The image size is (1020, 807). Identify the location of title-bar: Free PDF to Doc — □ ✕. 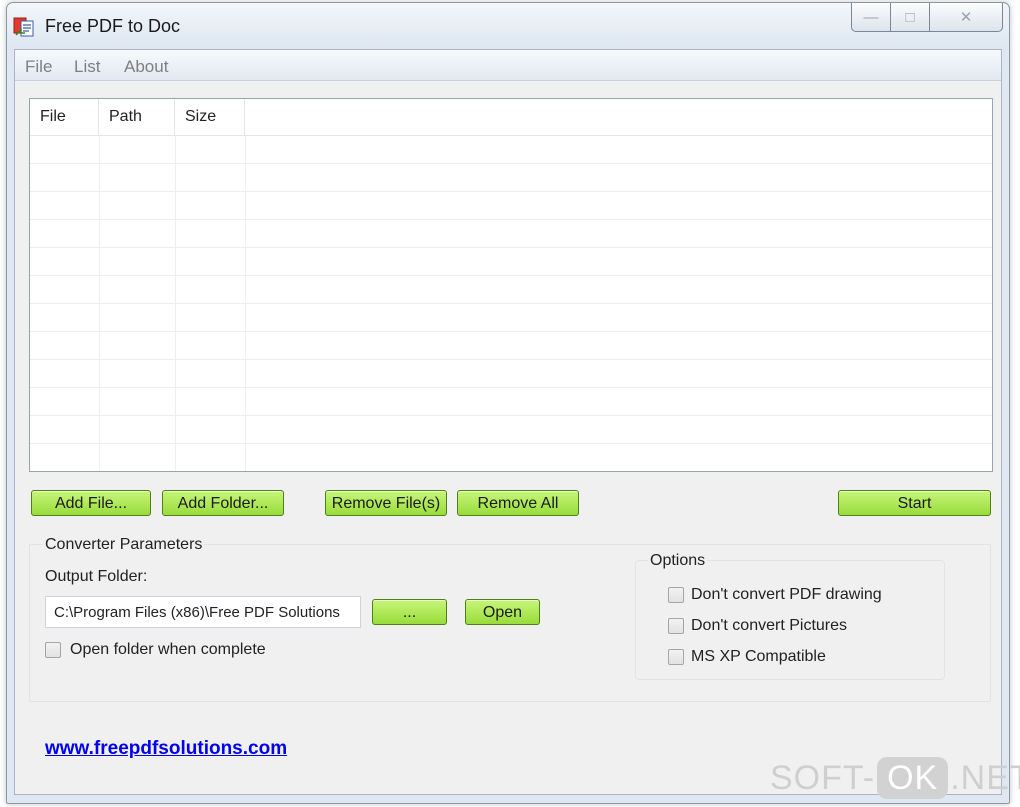
(508, 26).